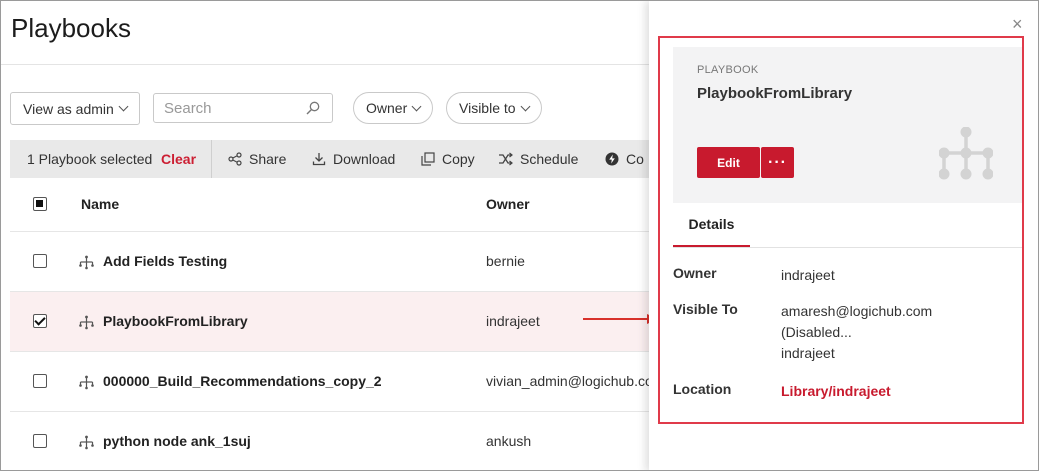  What do you see at coordinates (612, 159) in the screenshot?
I see `lightning-icon` at bounding box center [612, 159].